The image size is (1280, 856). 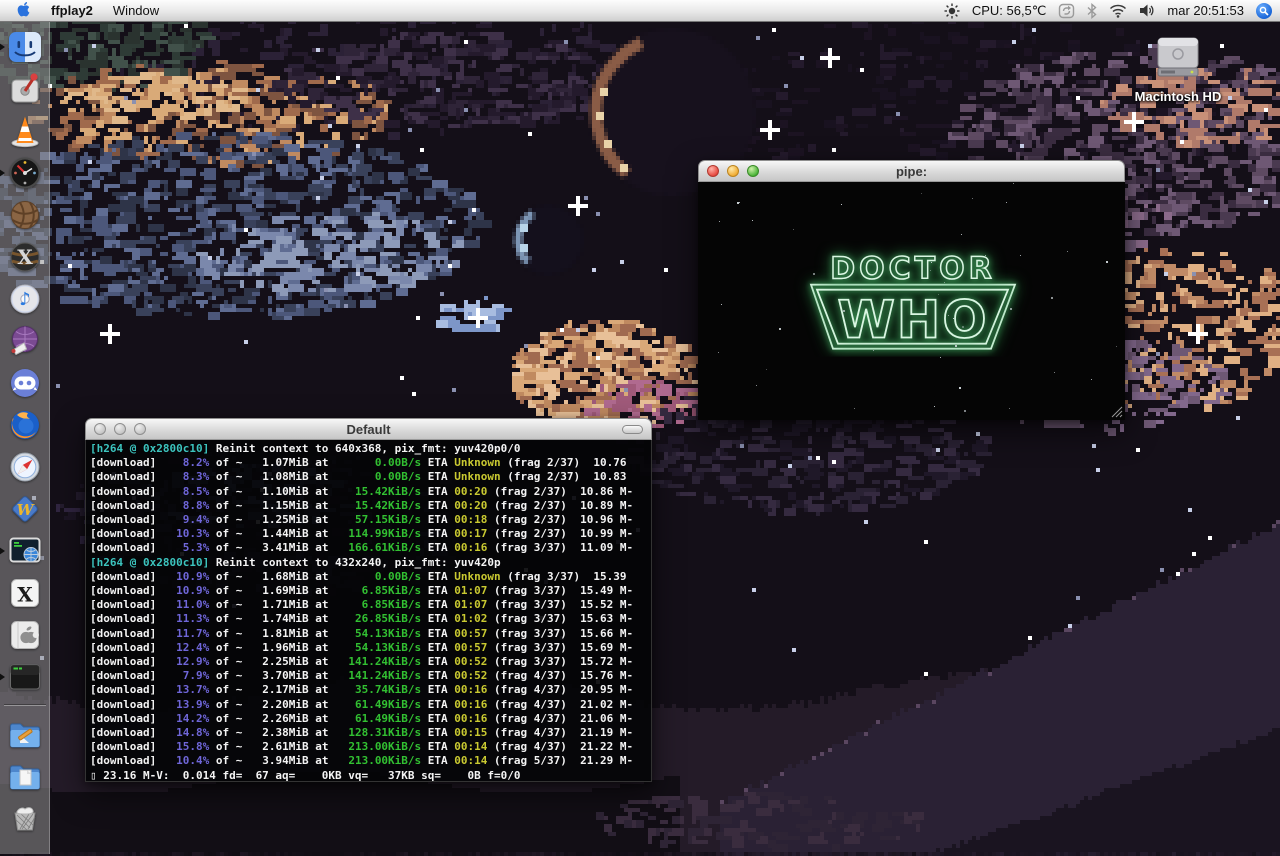 I want to click on hard-drive-icon, so click(x=1178, y=57).